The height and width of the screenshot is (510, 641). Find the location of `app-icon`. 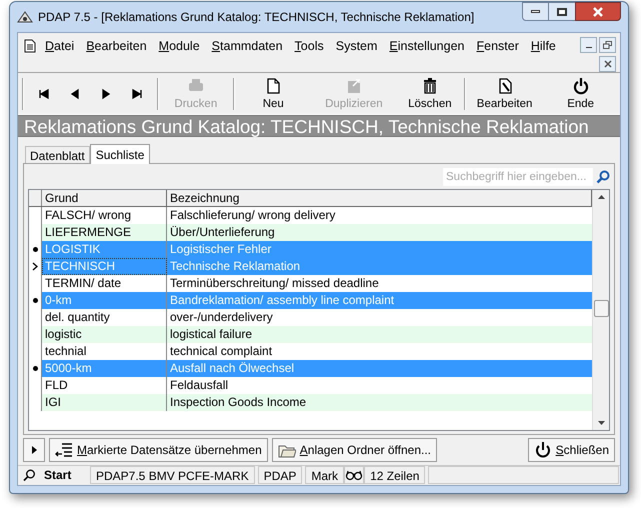

app-icon is located at coordinates (25, 17).